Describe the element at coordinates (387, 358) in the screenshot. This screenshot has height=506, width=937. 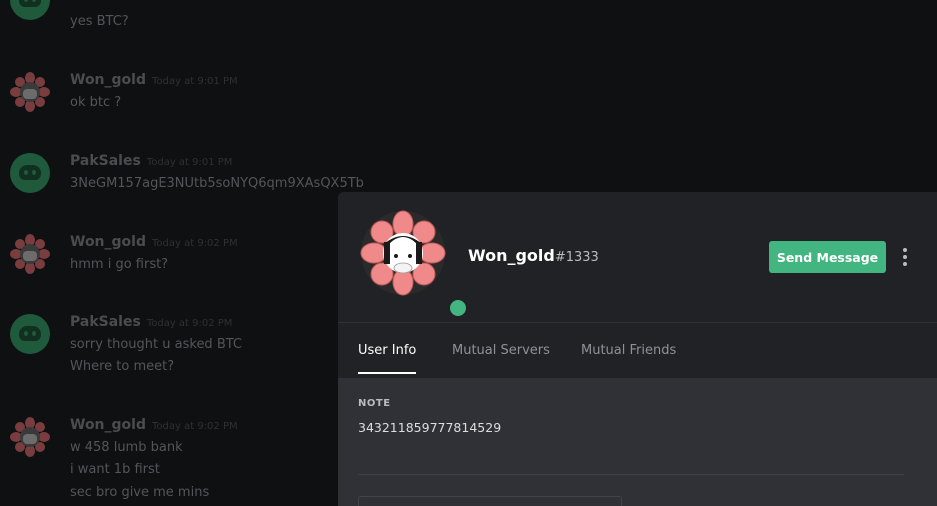
I see `tab-user-info: User Info` at that location.